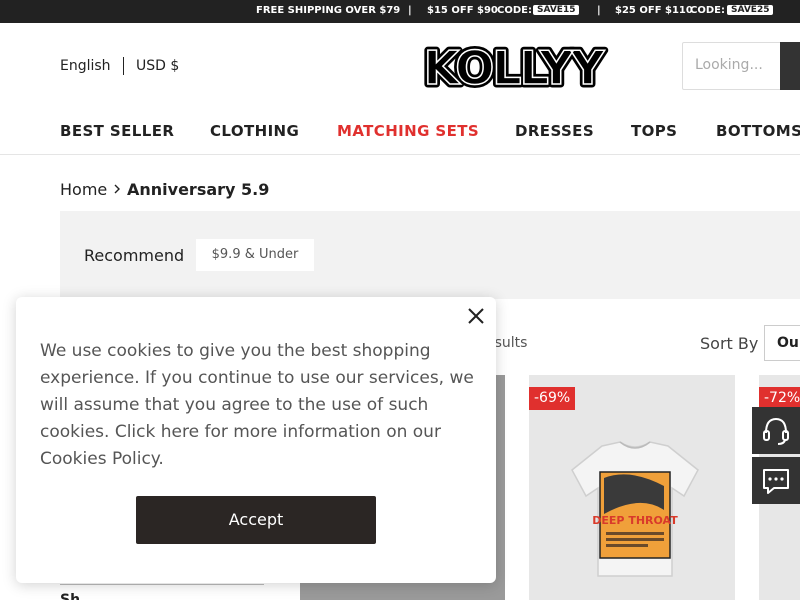 Image resolution: width=800 pixels, height=600 pixels. What do you see at coordinates (70, 596) in the screenshot?
I see `sidebar-heading: Sh` at bounding box center [70, 596].